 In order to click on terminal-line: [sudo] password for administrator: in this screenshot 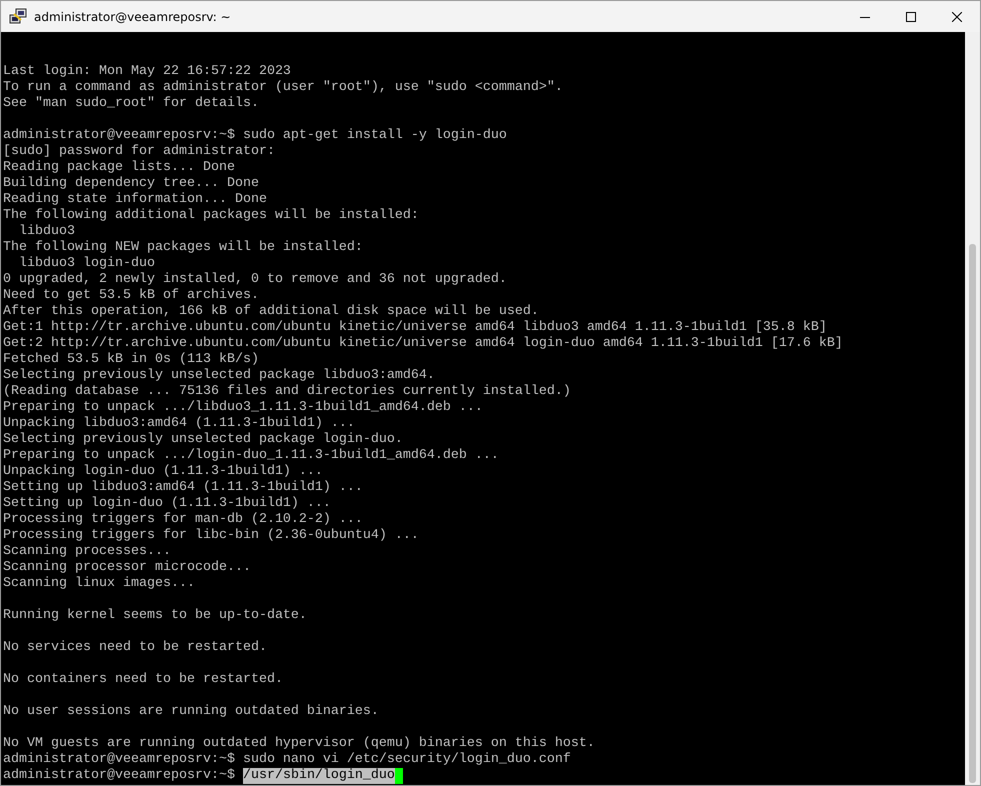, I will do `click(139, 152)`.